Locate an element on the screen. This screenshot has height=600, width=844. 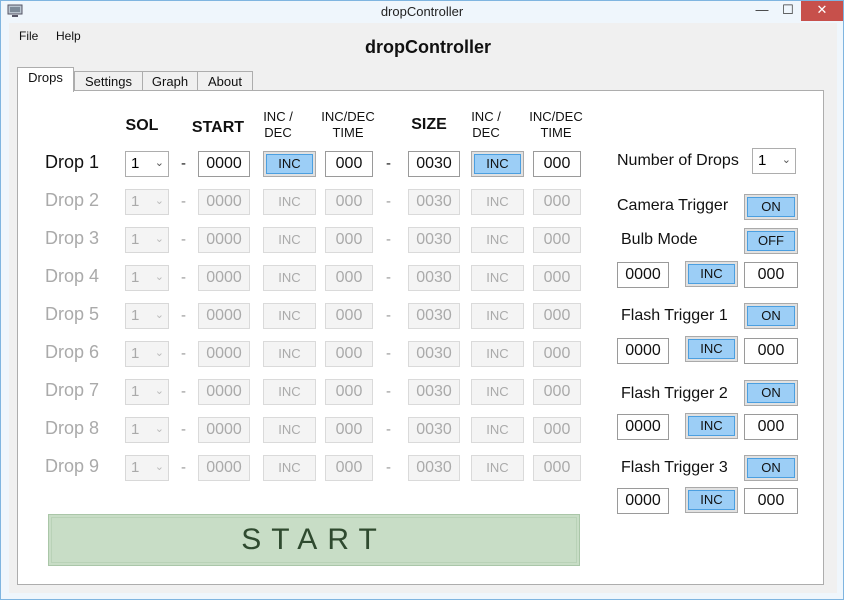
drop-4-inc-button: INC is located at coordinates (289, 278).